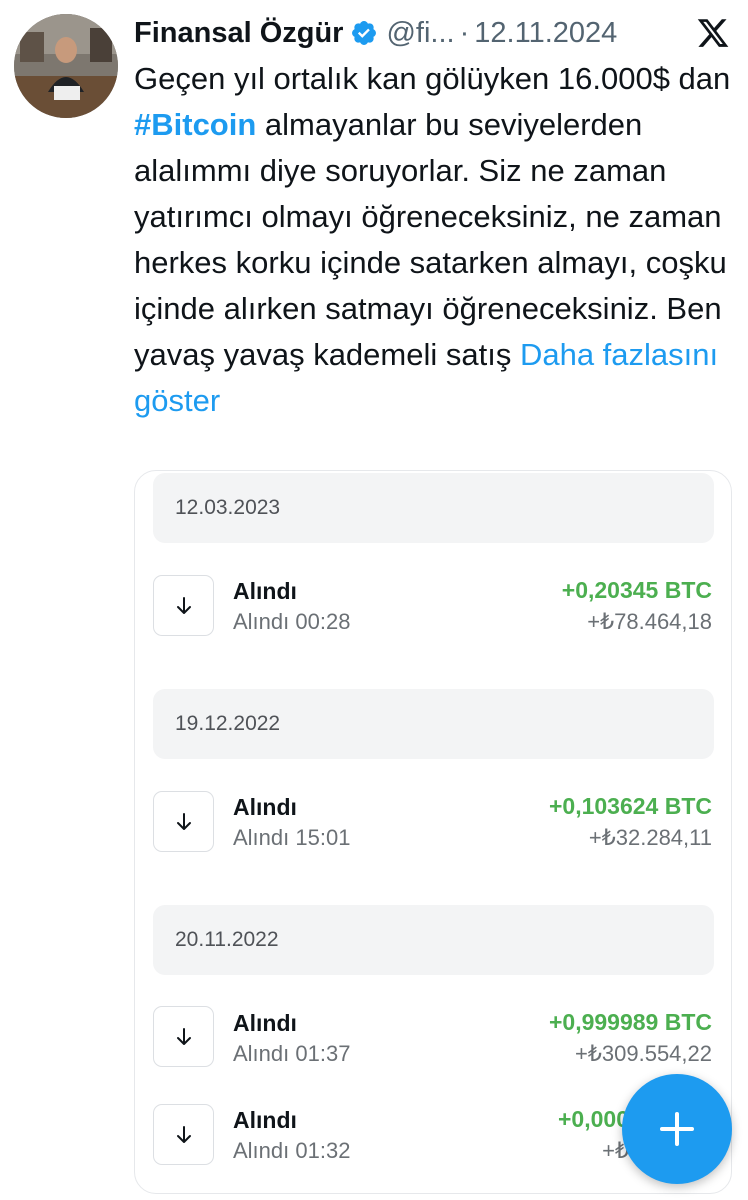 The image size is (748, 1200). What do you see at coordinates (649, 621) in the screenshot?
I see `transaction-fiat: +₺78.464,18` at bounding box center [649, 621].